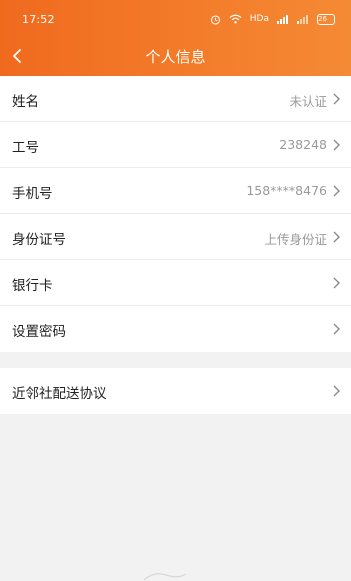  Describe the element at coordinates (25, 102) in the screenshot. I see `row-label: 姓名` at that location.